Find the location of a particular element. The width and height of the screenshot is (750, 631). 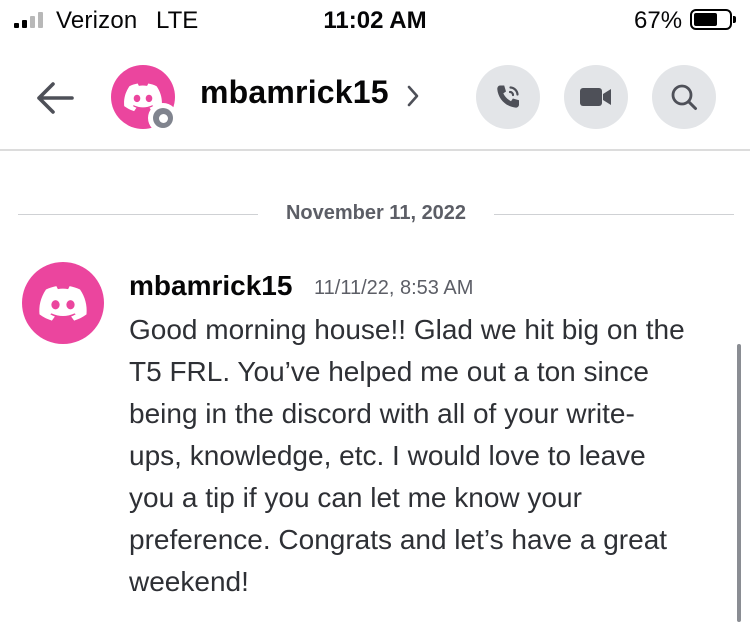

status-bar: Verizon LTE 11:02 AM 67% is located at coordinates (375, 20).